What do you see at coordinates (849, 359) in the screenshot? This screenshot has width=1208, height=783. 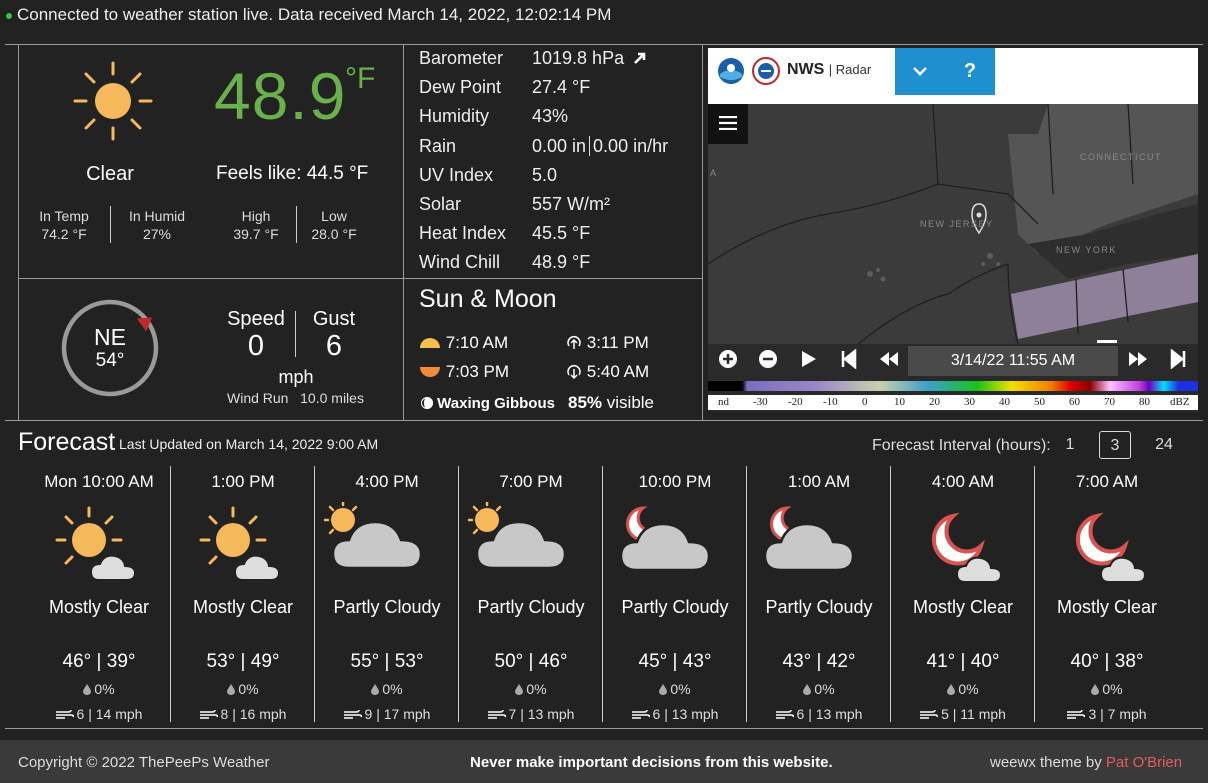 I see `skip-start-icon` at bounding box center [849, 359].